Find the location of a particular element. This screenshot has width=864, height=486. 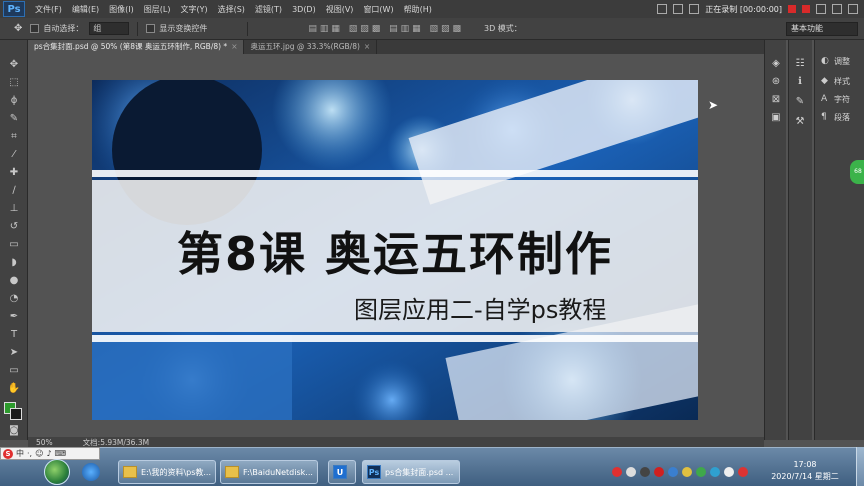

menu-3d: 3D(D) is located at coordinates (304, 9).